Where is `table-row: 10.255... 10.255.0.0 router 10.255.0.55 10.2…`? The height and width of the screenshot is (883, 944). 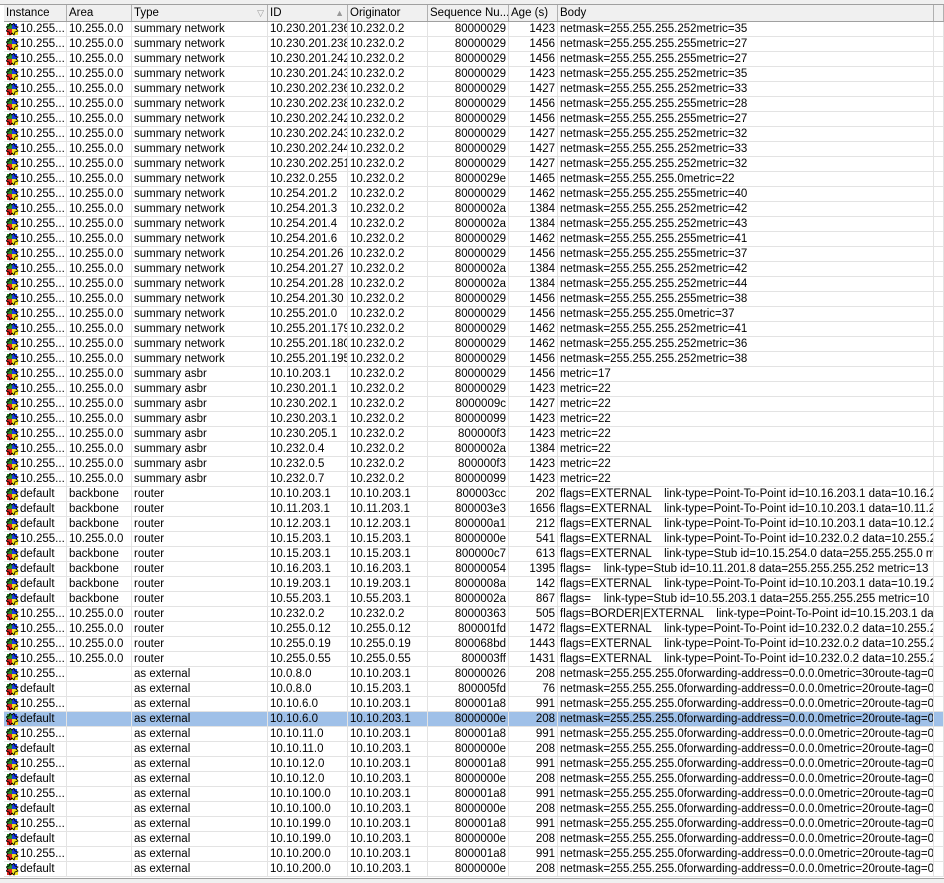 table-row: 10.255... 10.255.0.0 router 10.255.0.55 10.2… is located at coordinates (474, 659).